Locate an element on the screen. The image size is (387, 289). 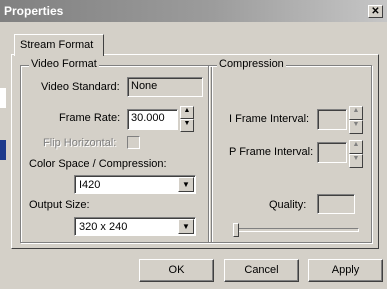
tab-label: Stream Format is located at coordinates (57, 45).